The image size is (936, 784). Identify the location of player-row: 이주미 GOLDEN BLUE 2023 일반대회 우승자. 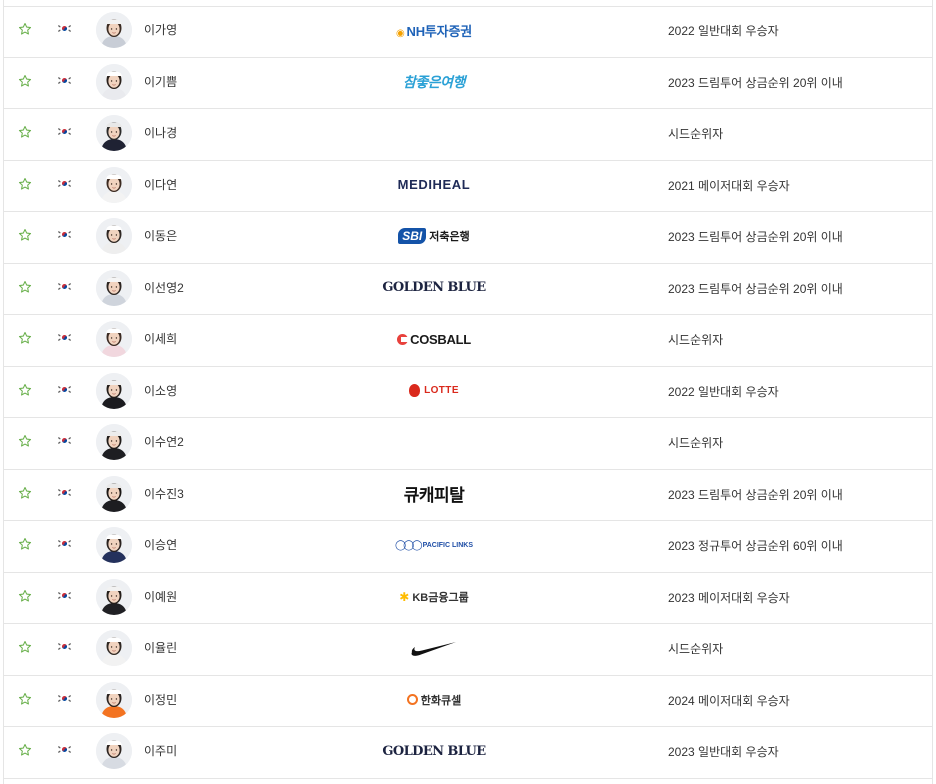
(468, 753).